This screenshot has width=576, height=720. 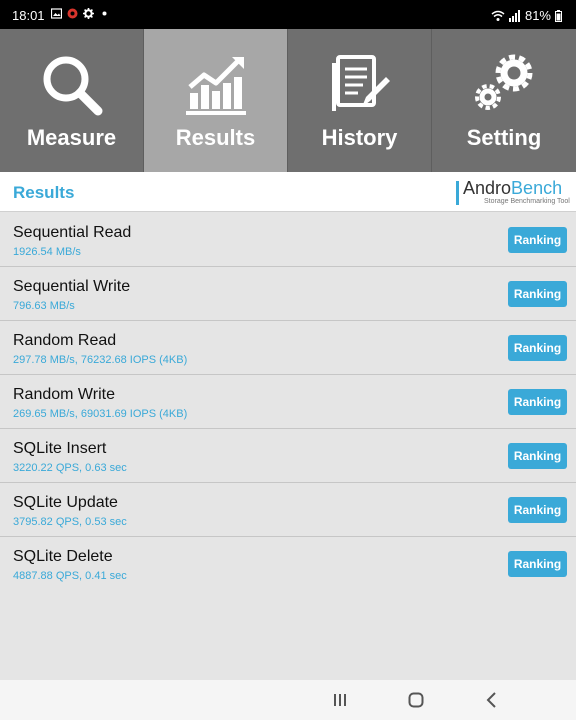 I want to click on tab-setting: Setting, so click(x=504, y=100).